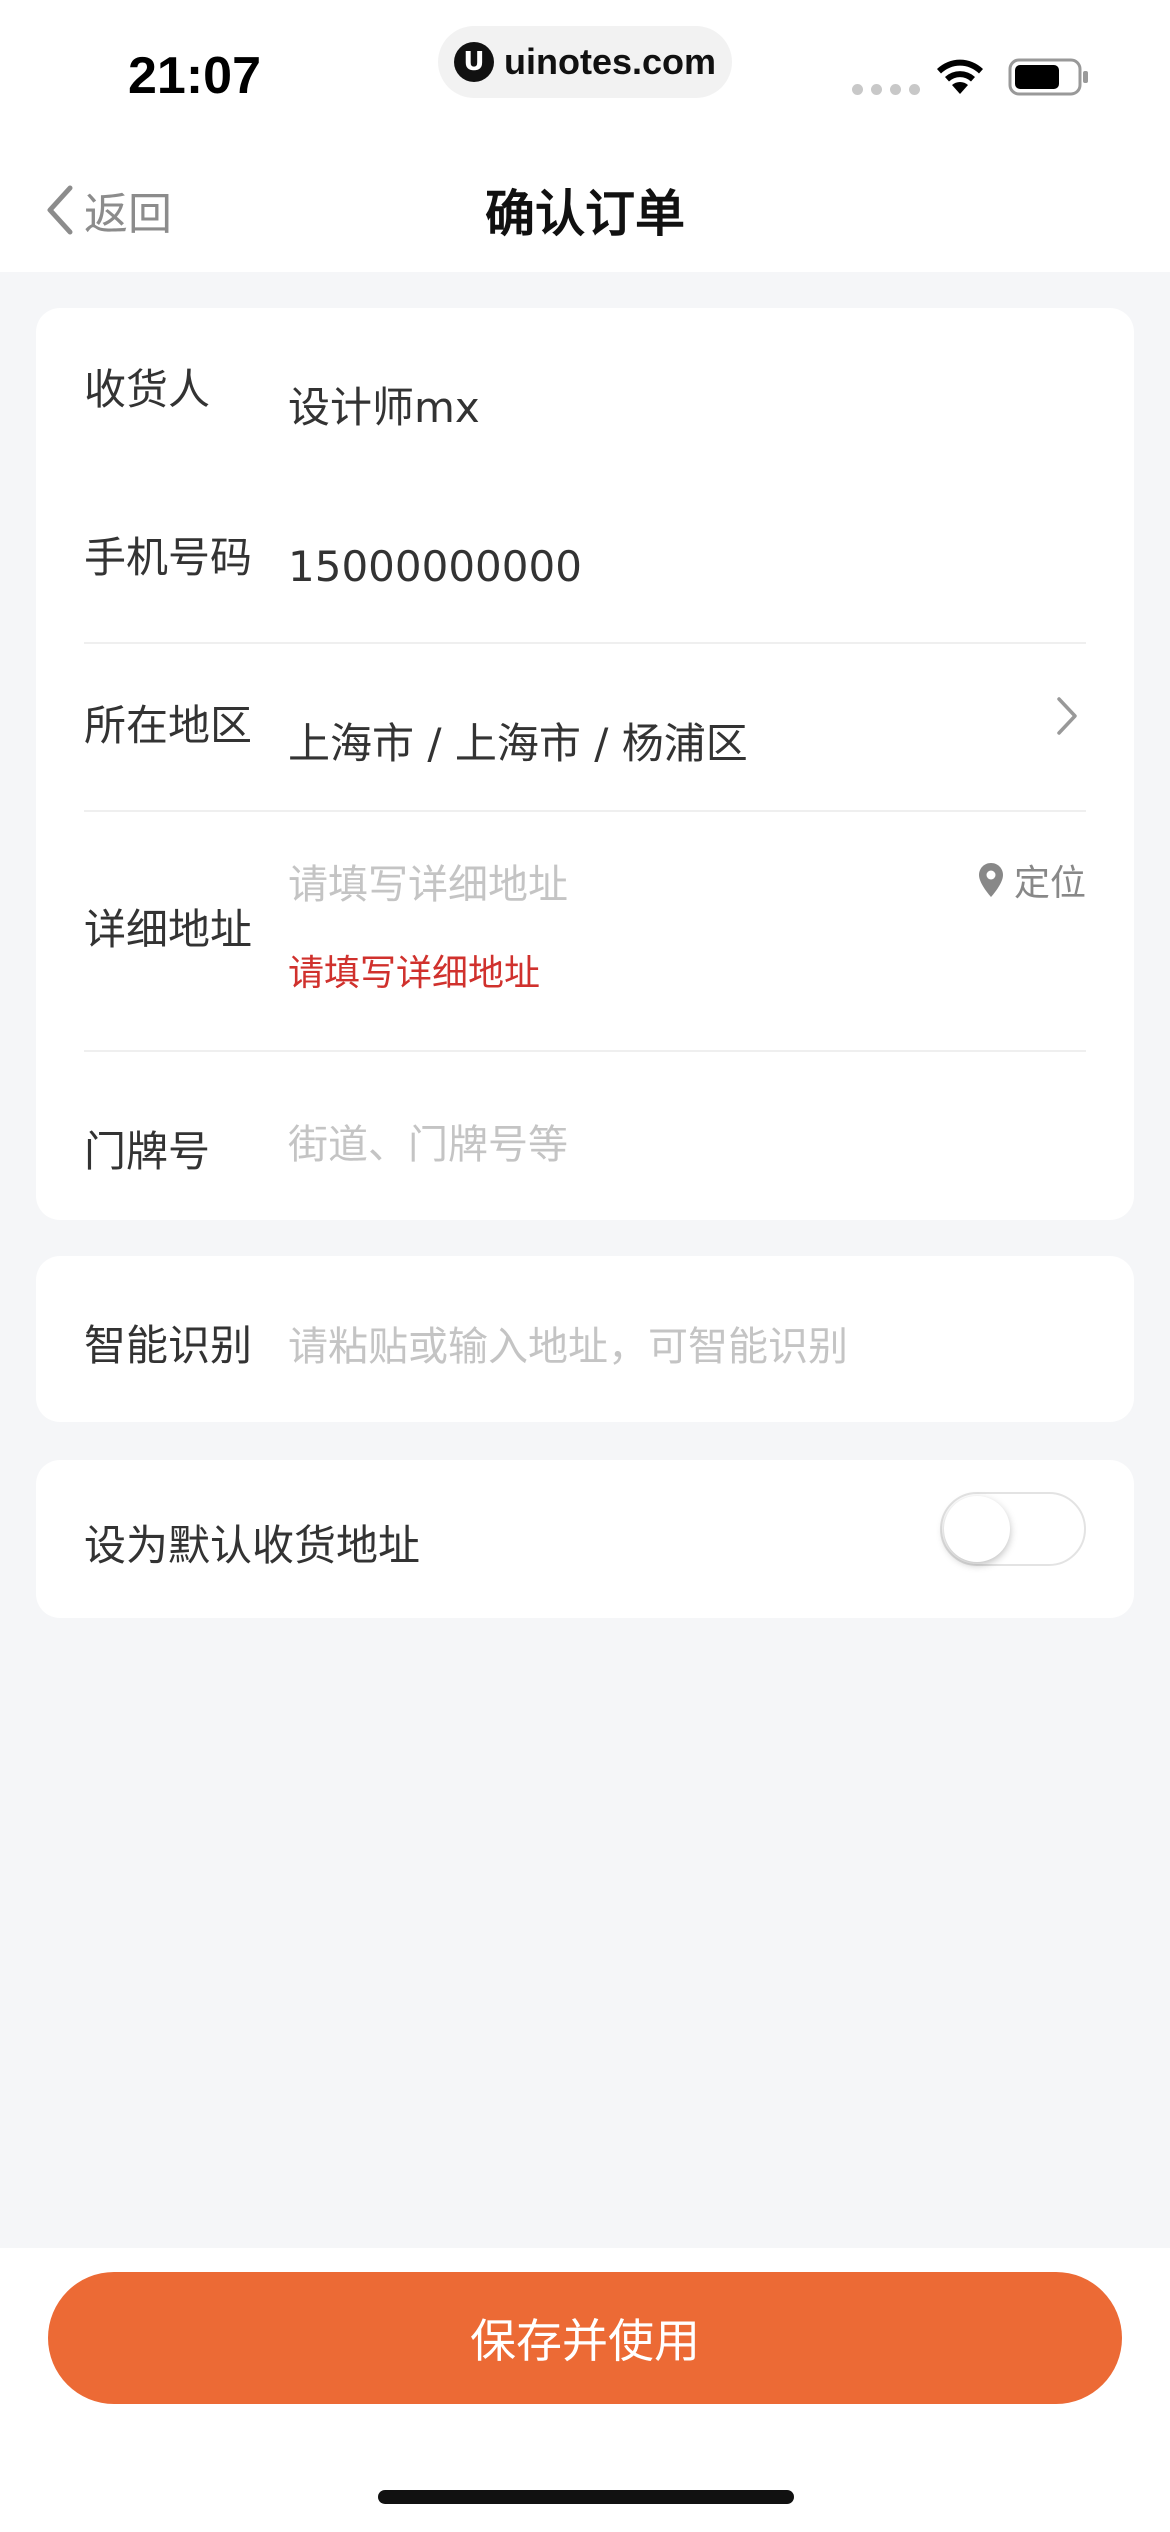 The image size is (1170, 2532). Describe the element at coordinates (585, 2338) in the screenshot. I see `save-and-use-button: 保存并使用` at that location.